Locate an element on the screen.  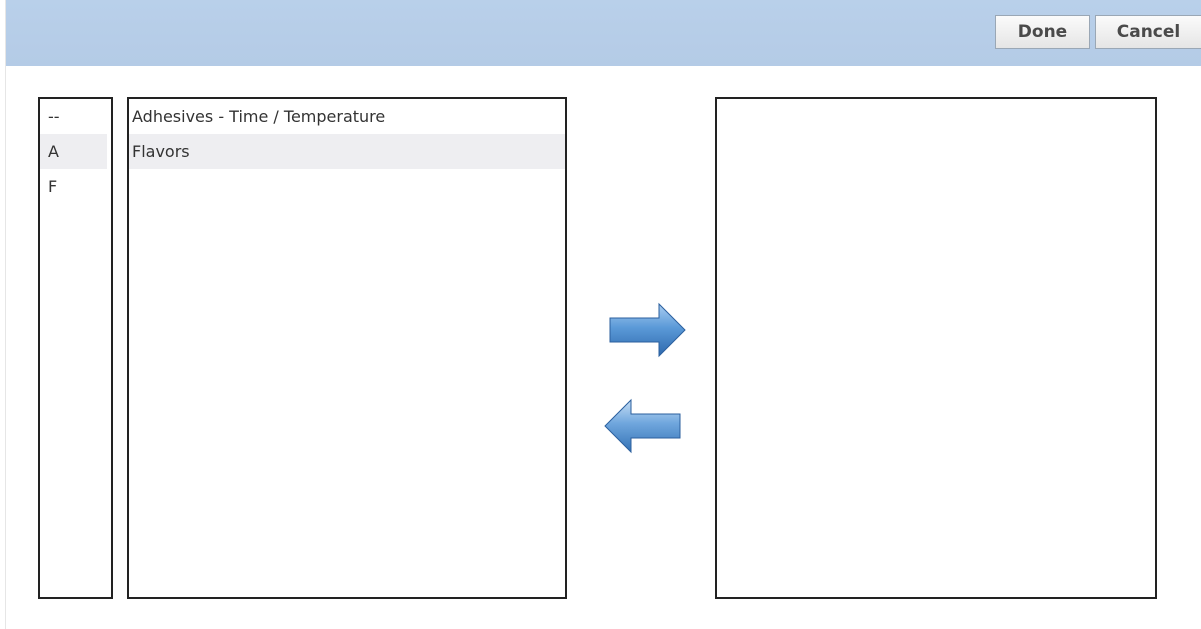
arrow-left-icon is located at coordinates (642, 426).